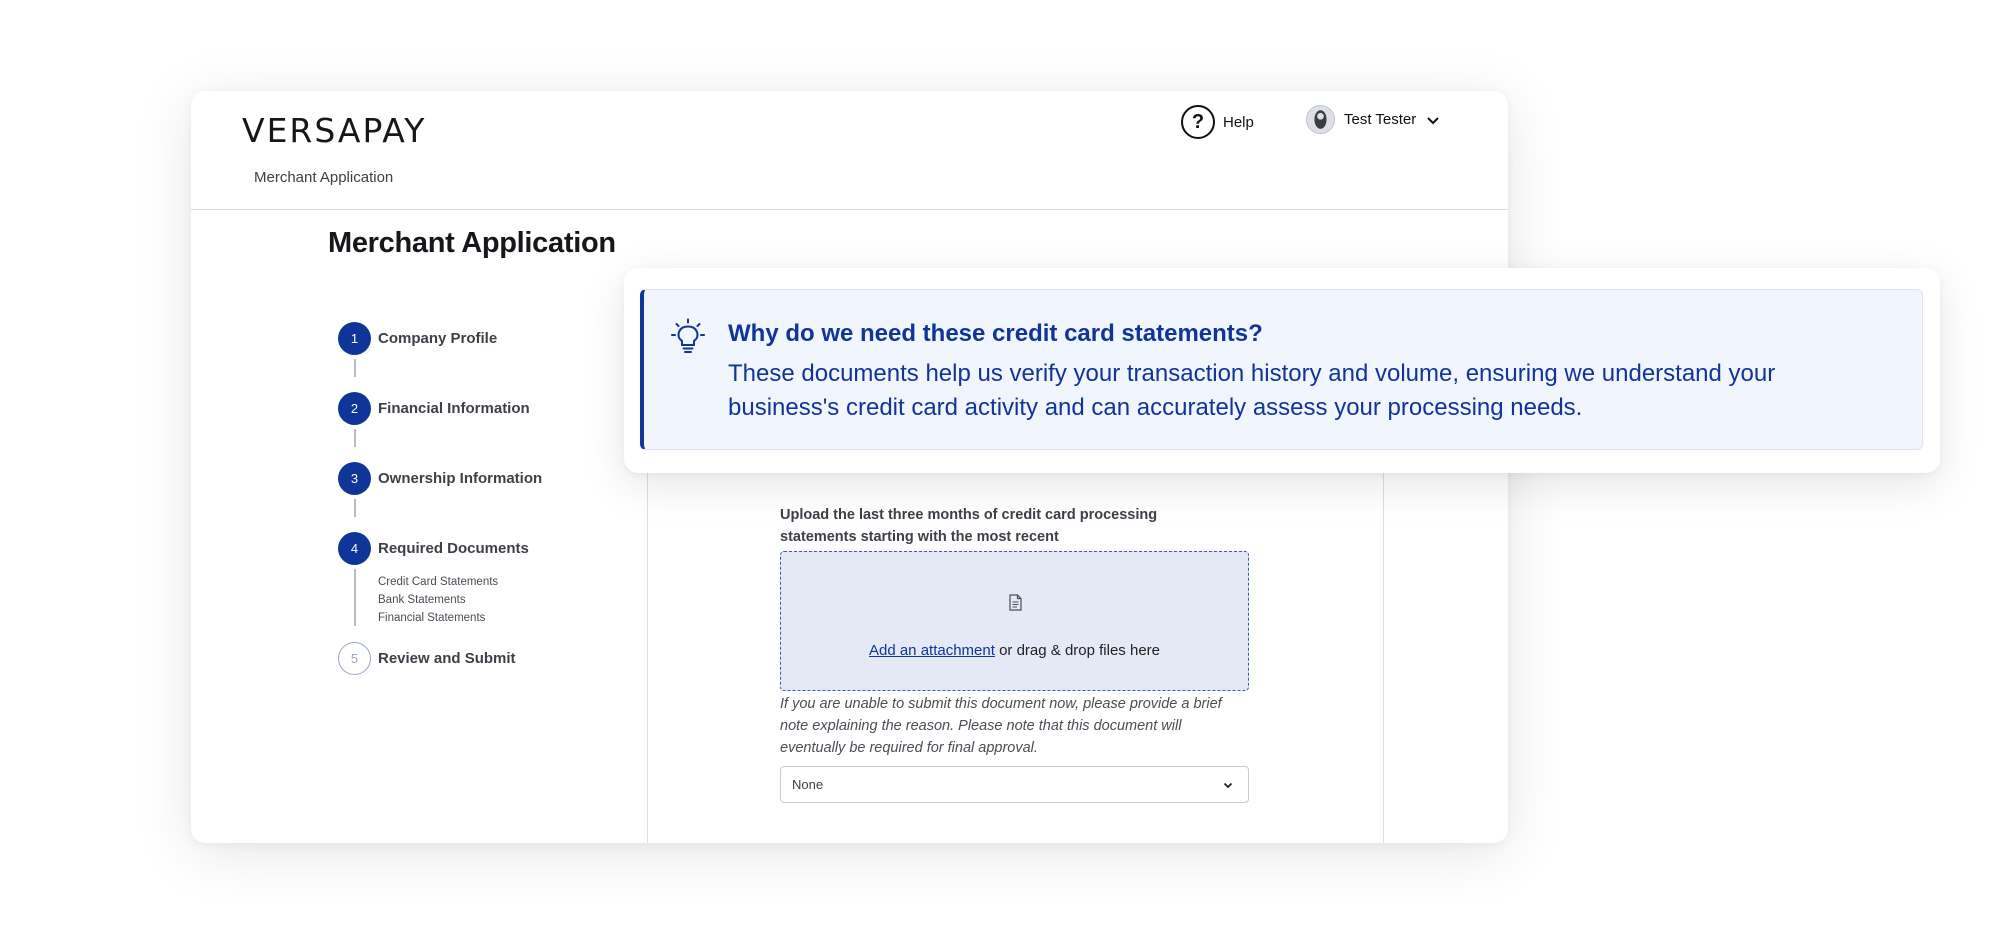 Image resolution: width=2006 pixels, height=932 pixels. What do you see at coordinates (454, 408) in the screenshot?
I see `step-label: Financial Information` at bounding box center [454, 408].